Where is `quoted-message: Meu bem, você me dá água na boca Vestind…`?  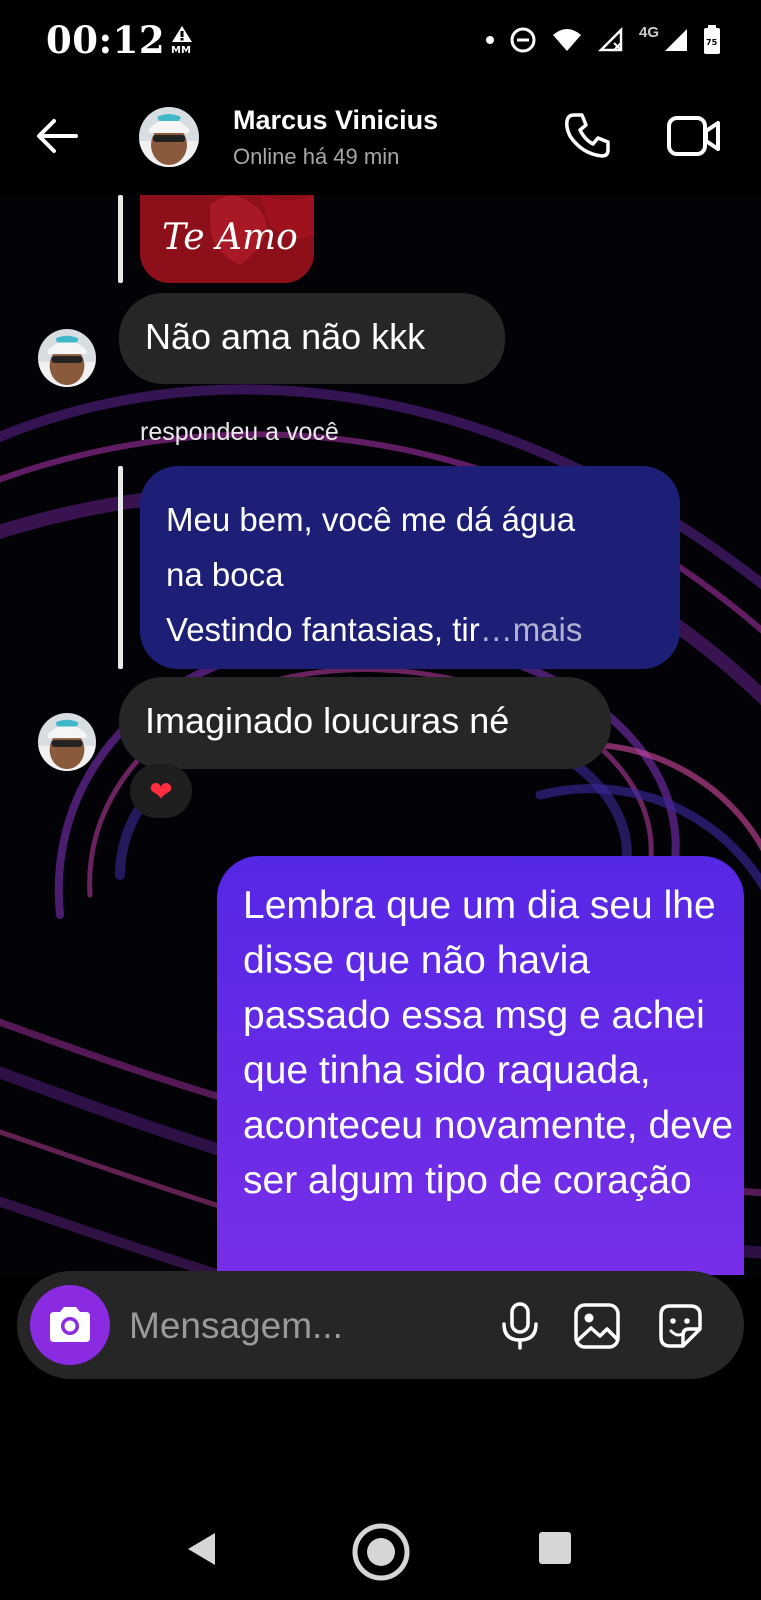 quoted-message: Meu bem, você me dá água na boca Vestind… is located at coordinates (410, 567).